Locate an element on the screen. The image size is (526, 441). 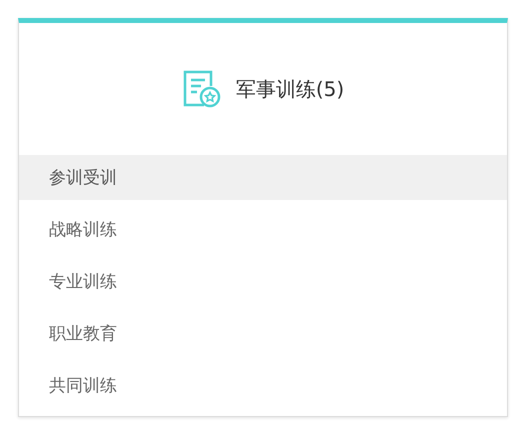
menu-item: 战略训练 is located at coordinates (263, 229).